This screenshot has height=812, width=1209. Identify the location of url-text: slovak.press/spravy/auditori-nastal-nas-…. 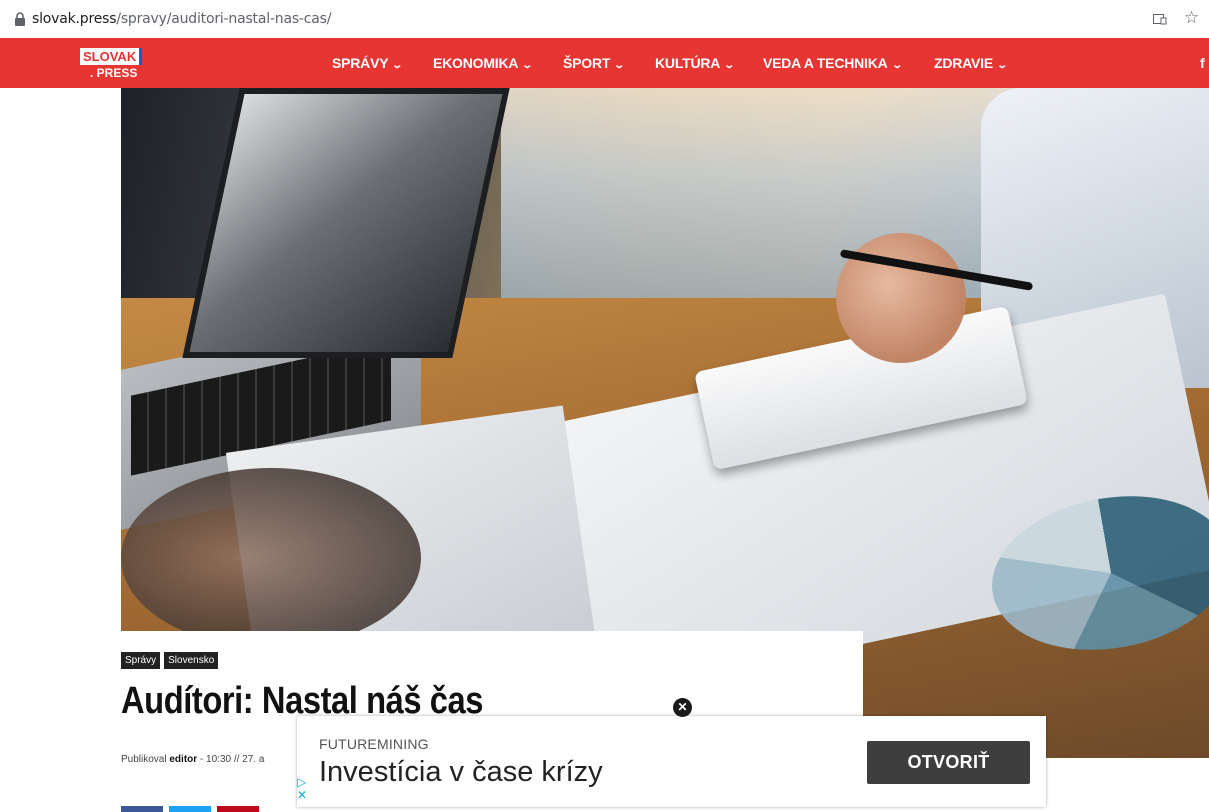
(181, 19).